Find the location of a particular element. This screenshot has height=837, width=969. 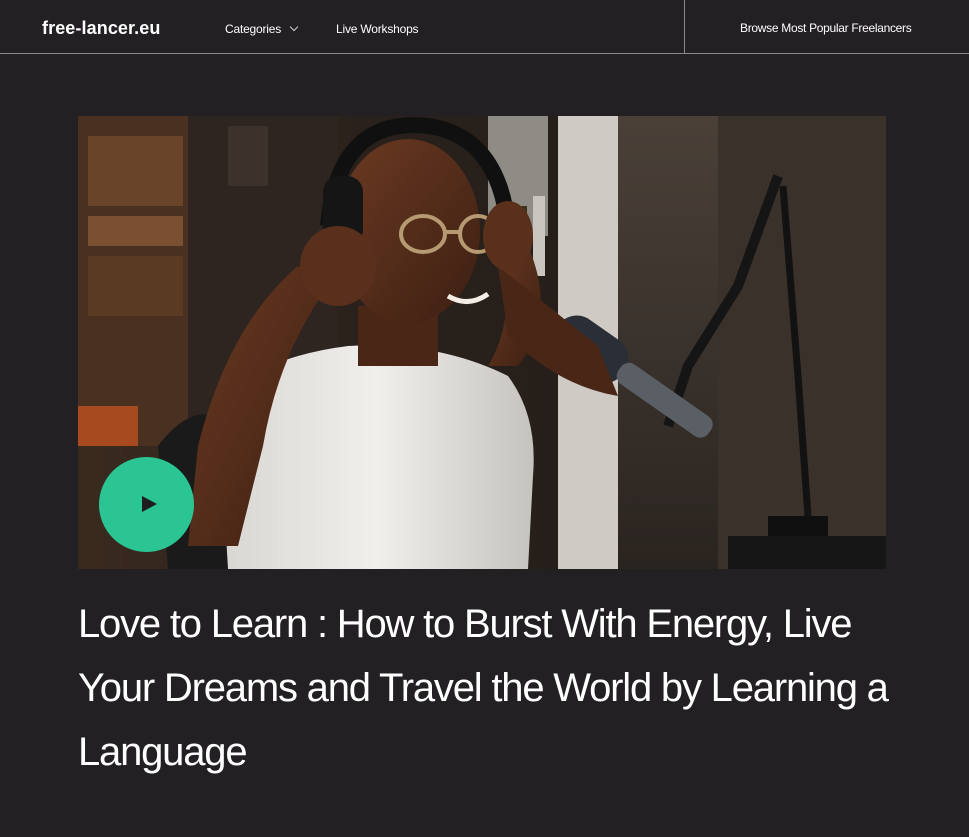

play-icon is located at coordinates (149, 504).